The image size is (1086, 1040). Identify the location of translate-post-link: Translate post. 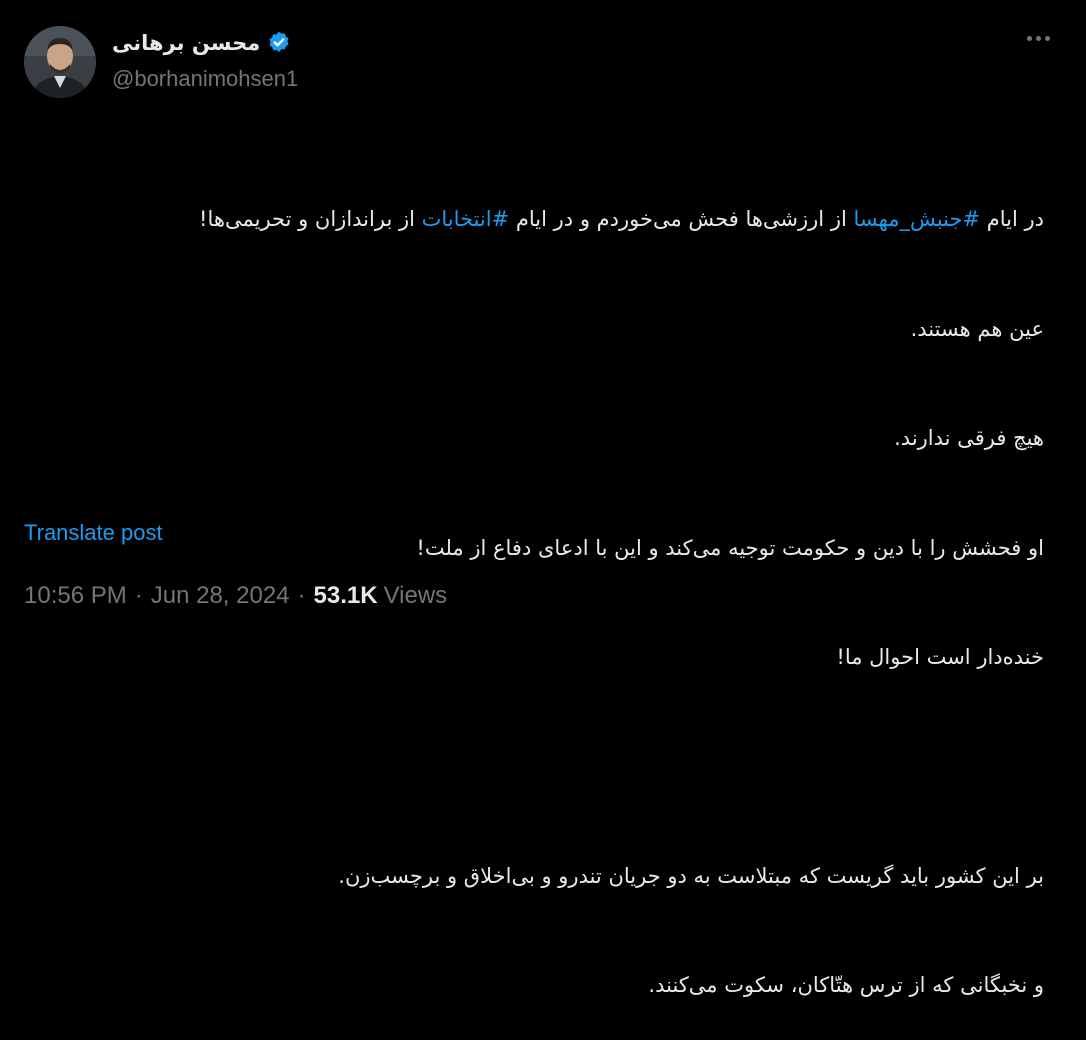
(93, 533).